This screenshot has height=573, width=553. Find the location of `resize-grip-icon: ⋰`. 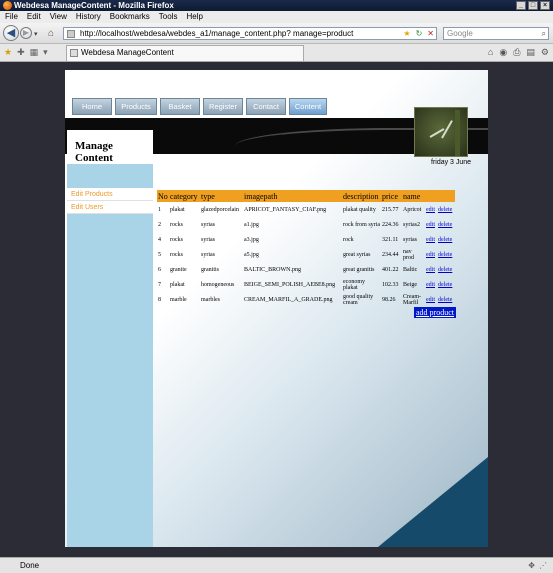

resize-grip-icon: ⋰ is located at coordinates (543, 565).